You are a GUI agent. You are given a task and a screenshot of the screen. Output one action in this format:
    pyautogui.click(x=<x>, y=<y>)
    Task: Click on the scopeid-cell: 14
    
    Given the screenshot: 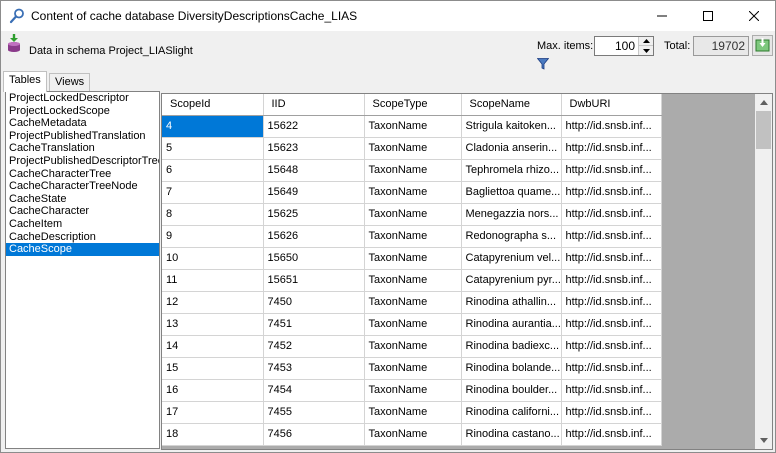 What is the action you would take?
    pyautogui.click(x=213, y=346)
    